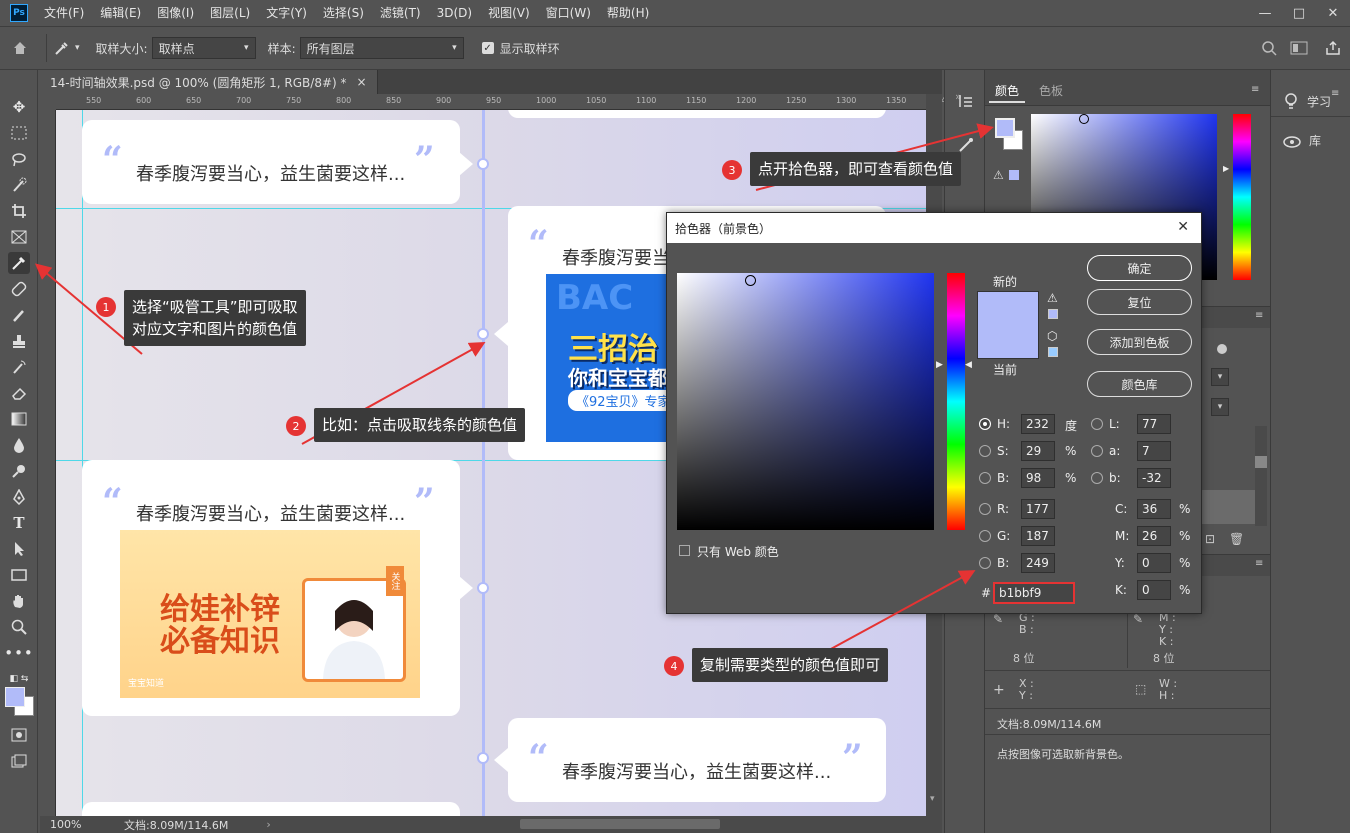  What do you see at coordinates (1038, 536) in the screenshot?
I see `field-g: 187` at bounding box center [1038, 536].